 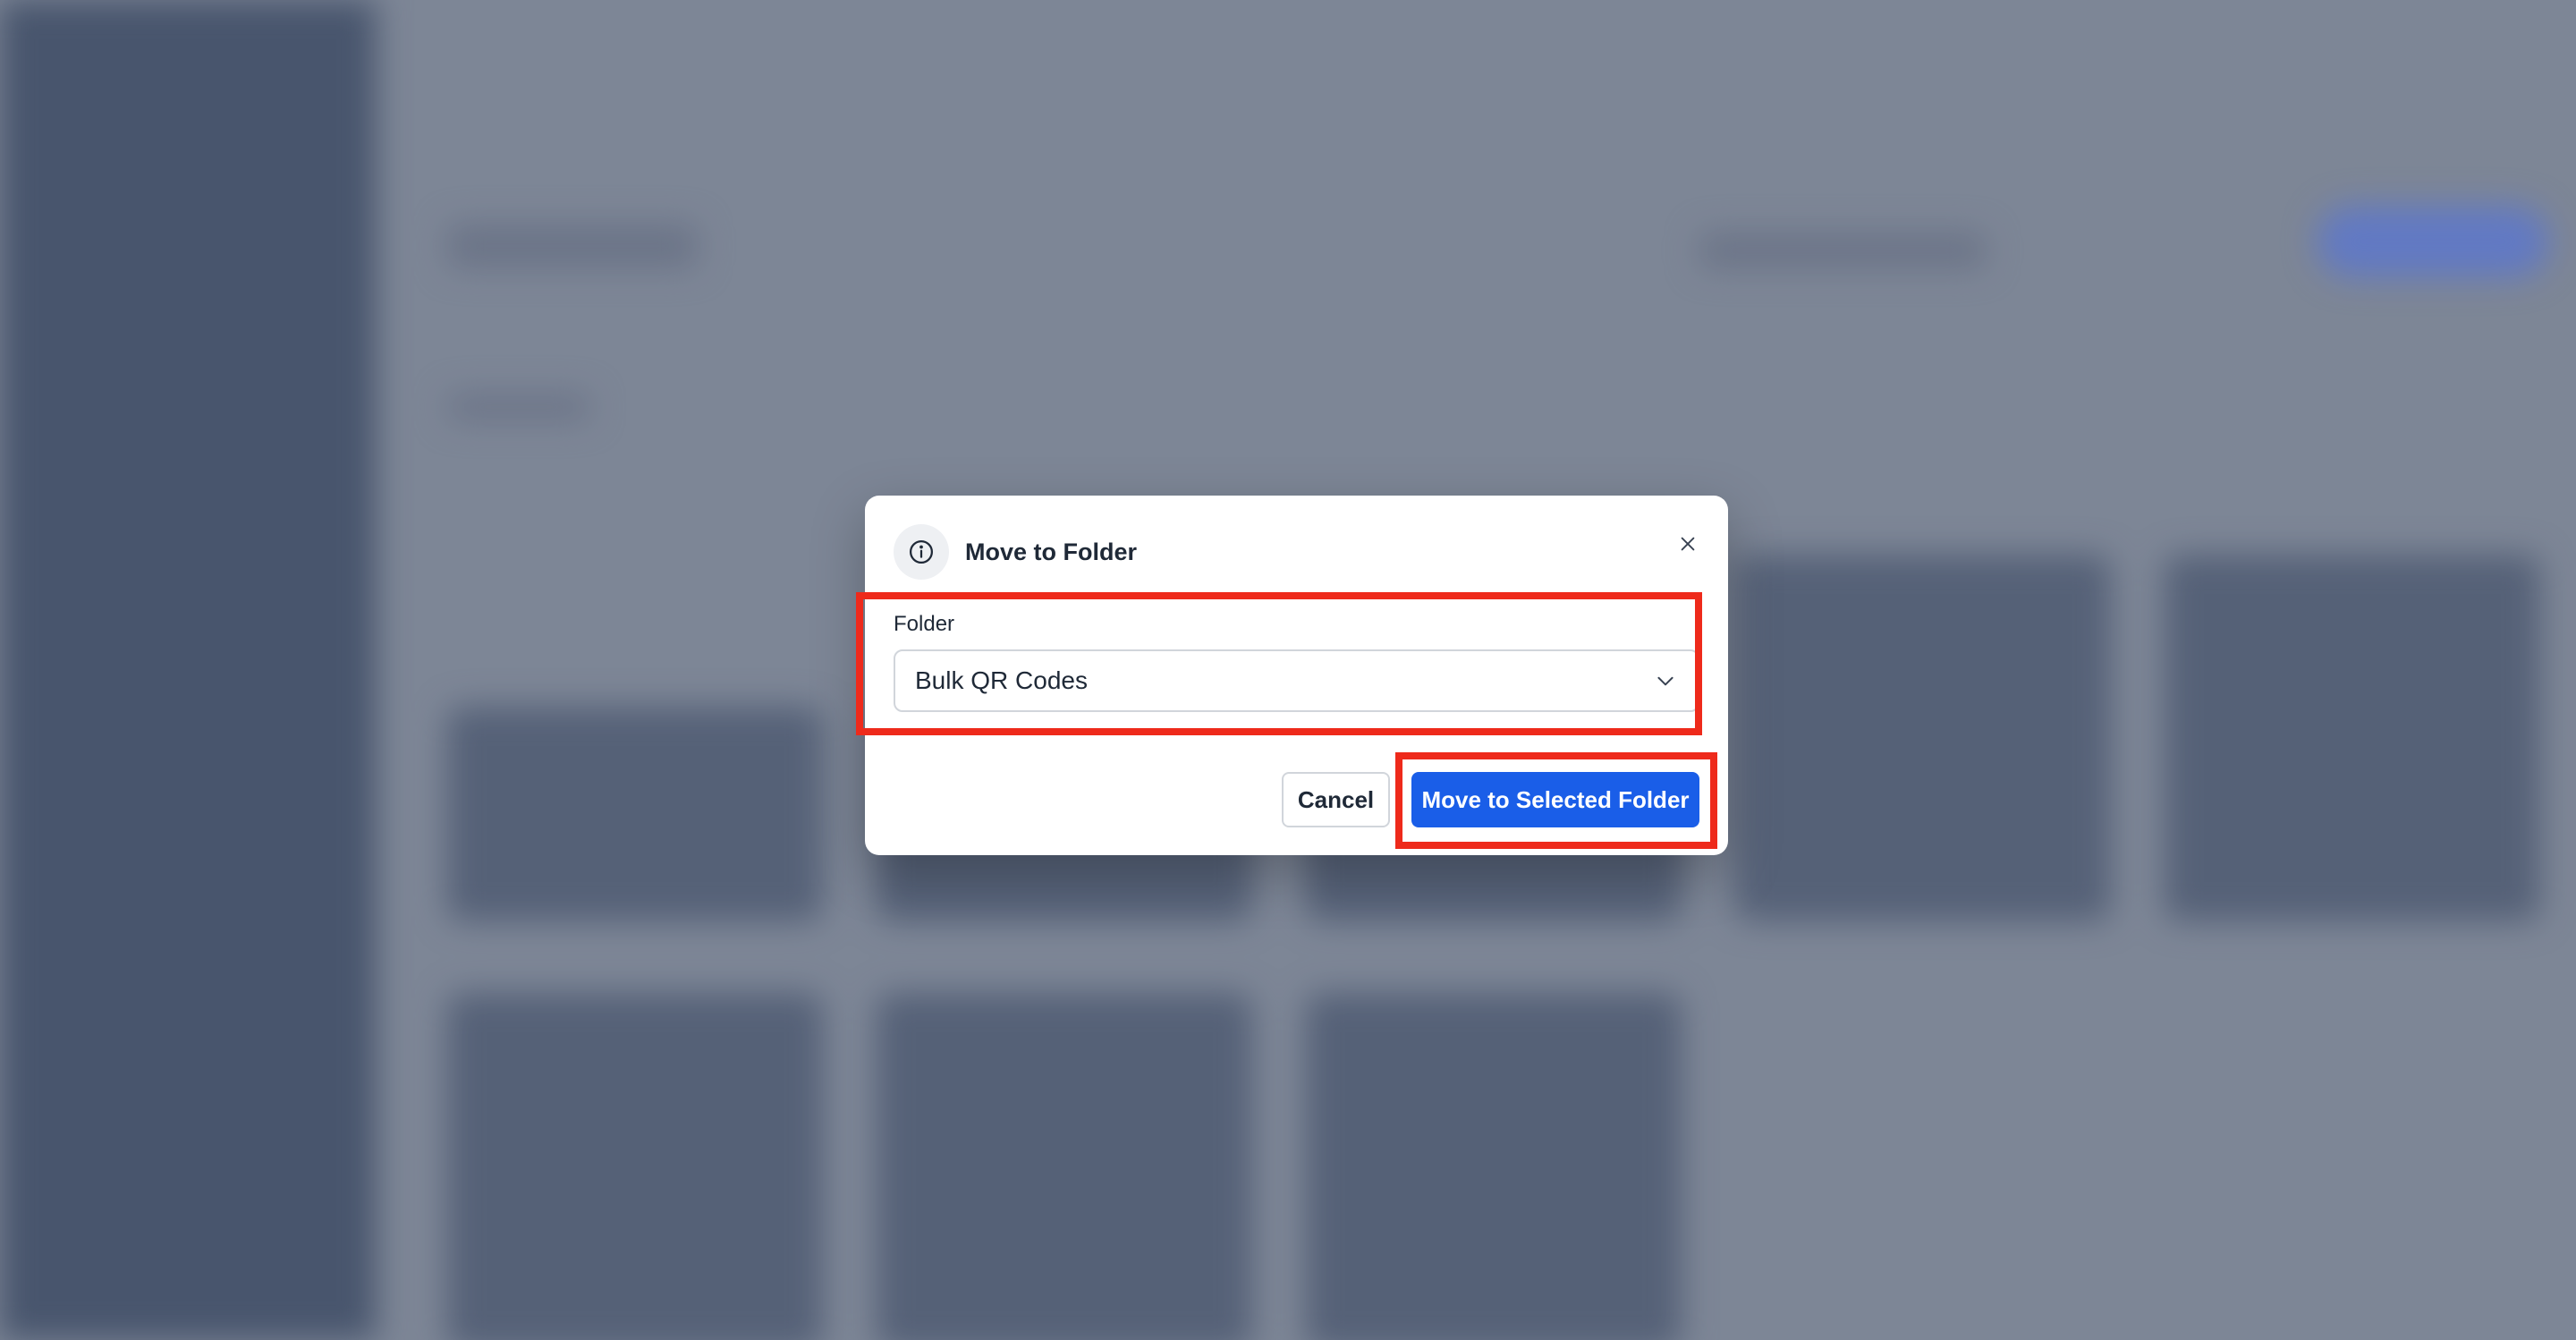 I want to click on dialog-header: Move to Folder, so click(x=1015, y=552).